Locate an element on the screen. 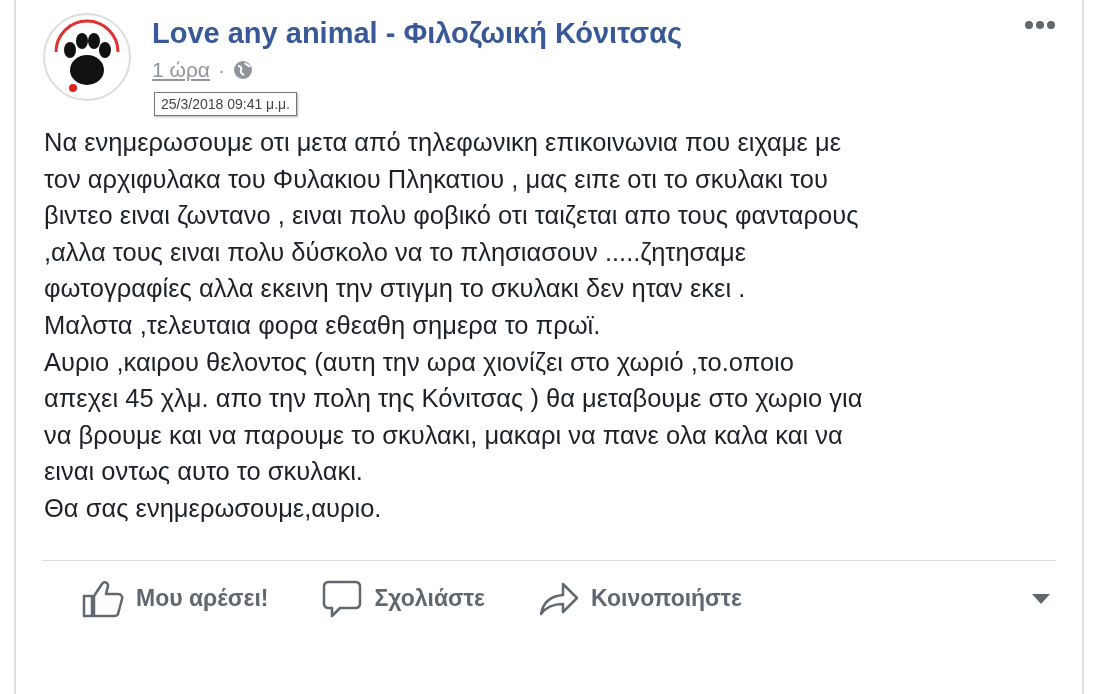 This screenshot has height=694, width=1098. paw-logo-icon is located at coordinates (87, 57).